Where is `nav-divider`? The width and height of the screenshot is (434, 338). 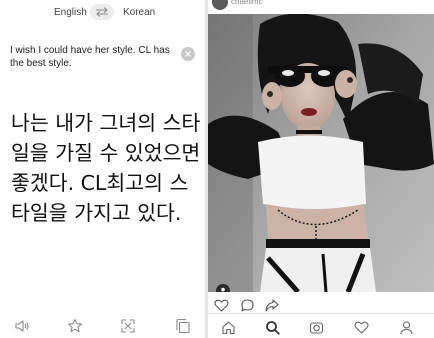 nav-divider is located at coordinates (321, 313).